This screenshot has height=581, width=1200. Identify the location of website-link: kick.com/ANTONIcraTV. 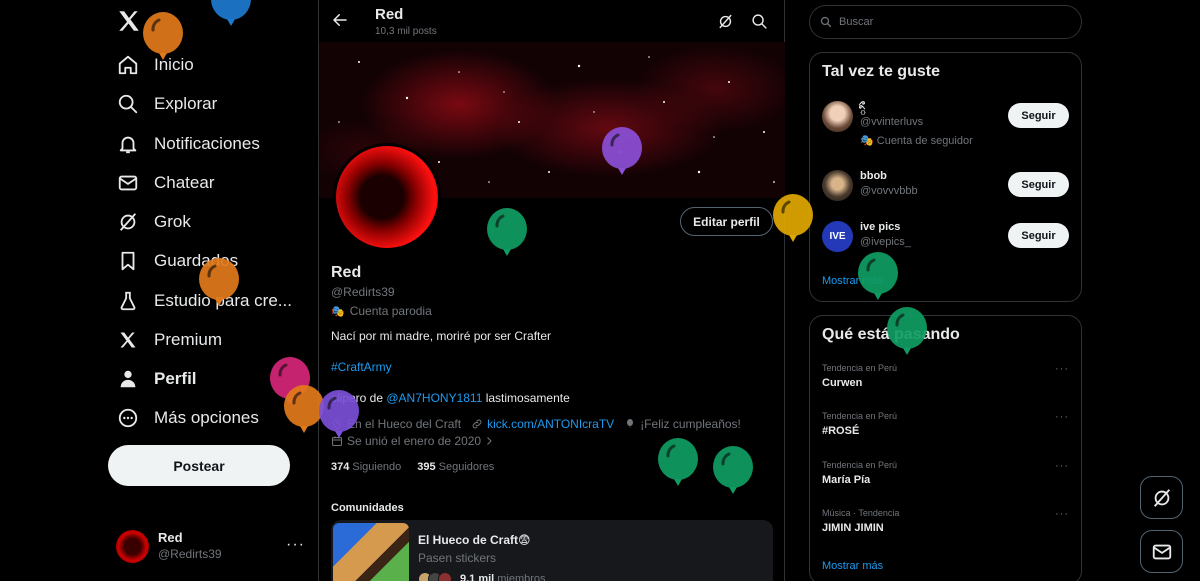
(550, 424).